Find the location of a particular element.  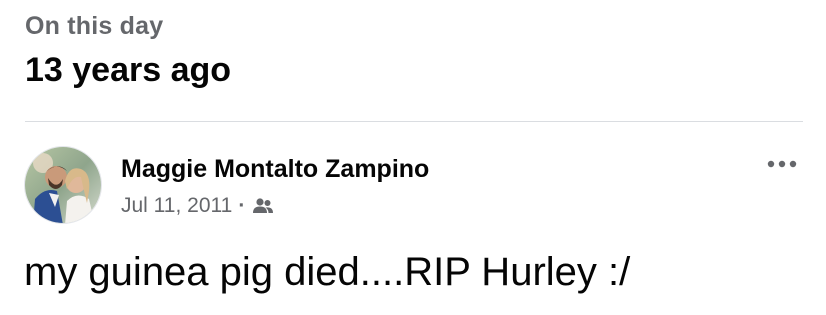

post-date: Jul 11, 2011 is located at coordinates (176, 206).